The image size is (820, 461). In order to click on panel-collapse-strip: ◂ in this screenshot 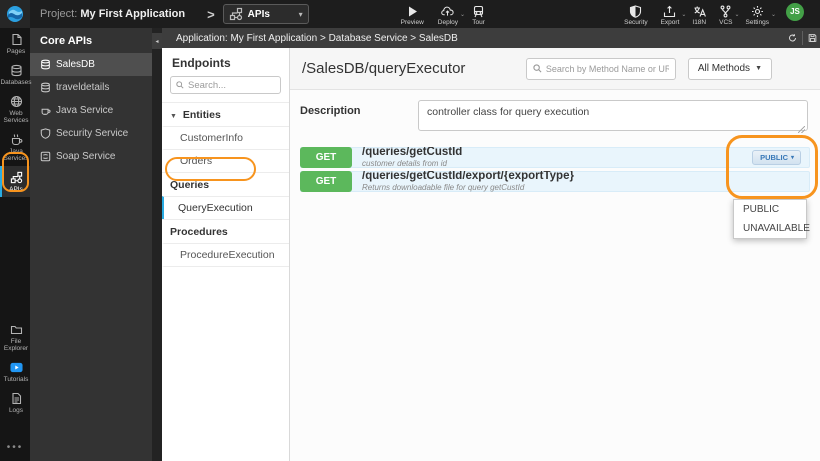, I will do `click(157, 244)`.